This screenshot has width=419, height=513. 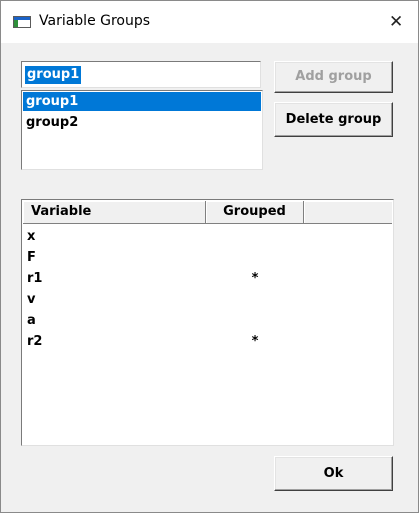 I want to click on table-row: r2 *, so click(x=207, y=341).